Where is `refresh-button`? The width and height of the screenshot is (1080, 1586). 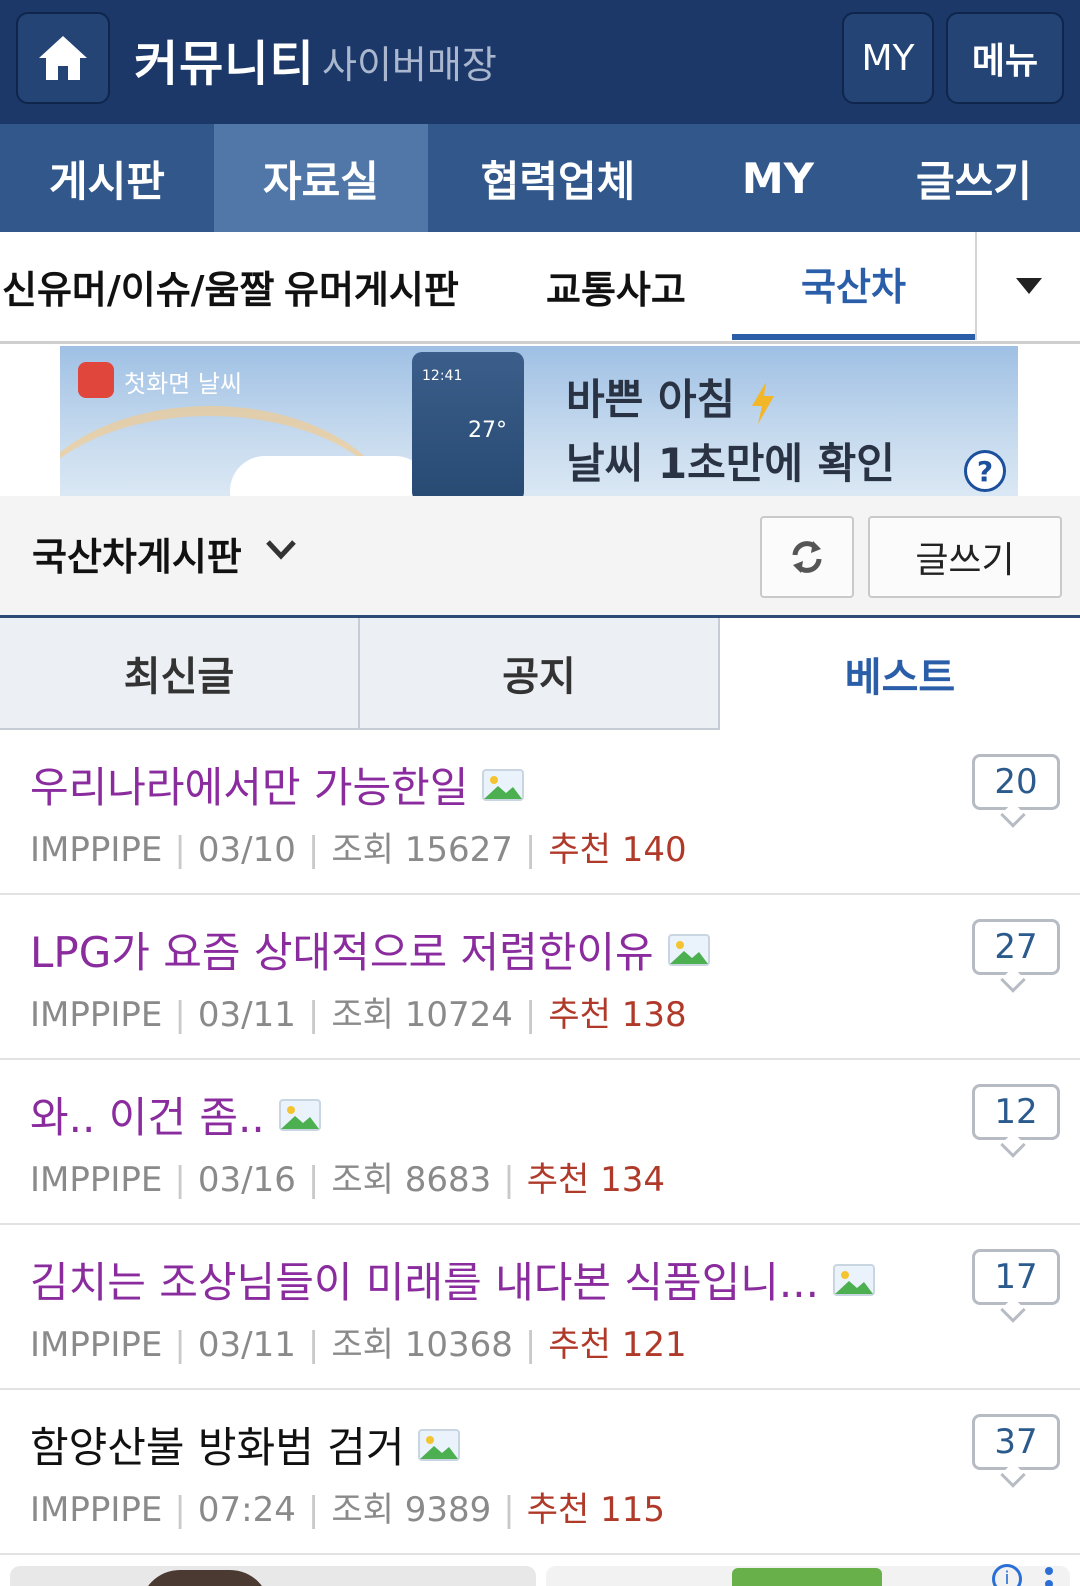
refresh-button is located at coordinates (807, 557).